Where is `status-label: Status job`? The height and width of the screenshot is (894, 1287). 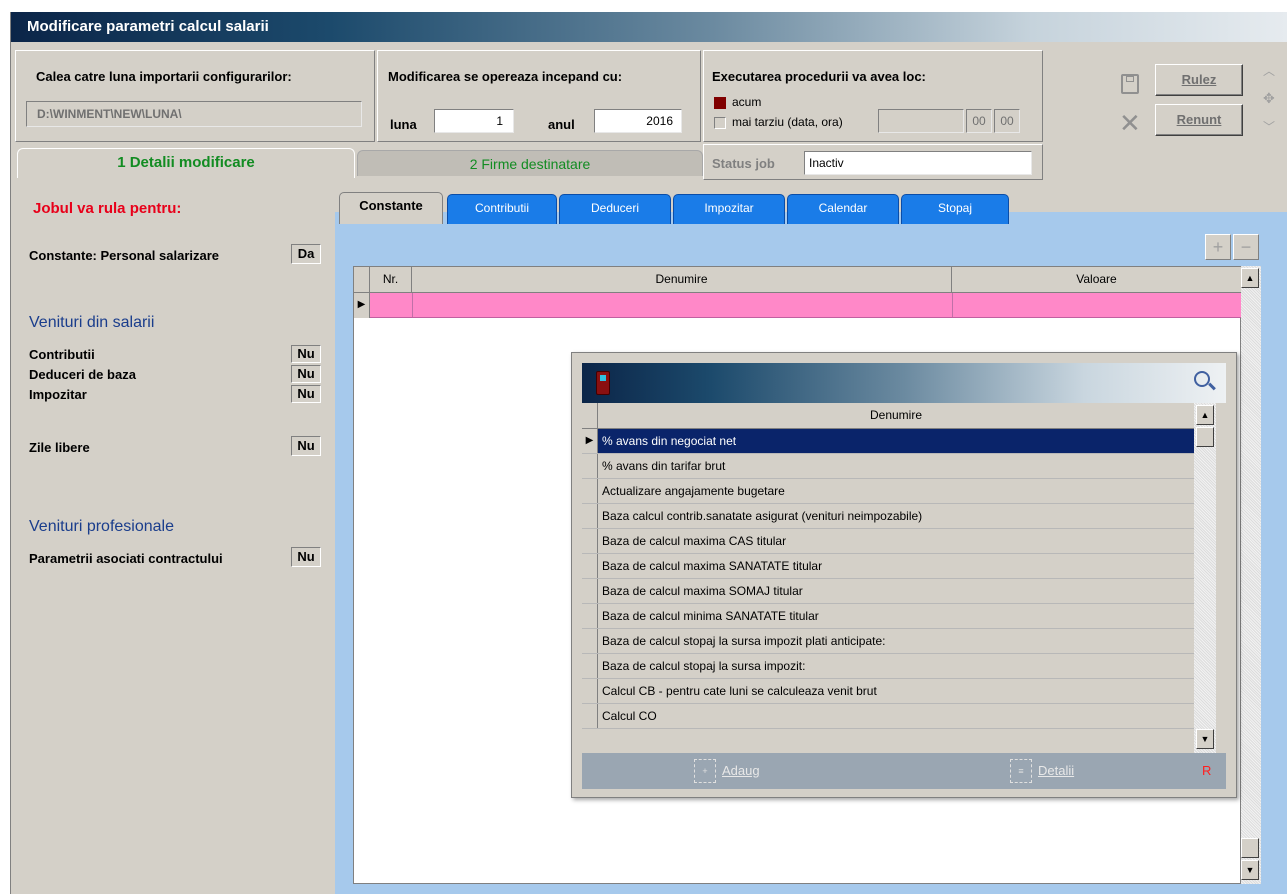
status-label: Status job is located at coordinates (743, 163).